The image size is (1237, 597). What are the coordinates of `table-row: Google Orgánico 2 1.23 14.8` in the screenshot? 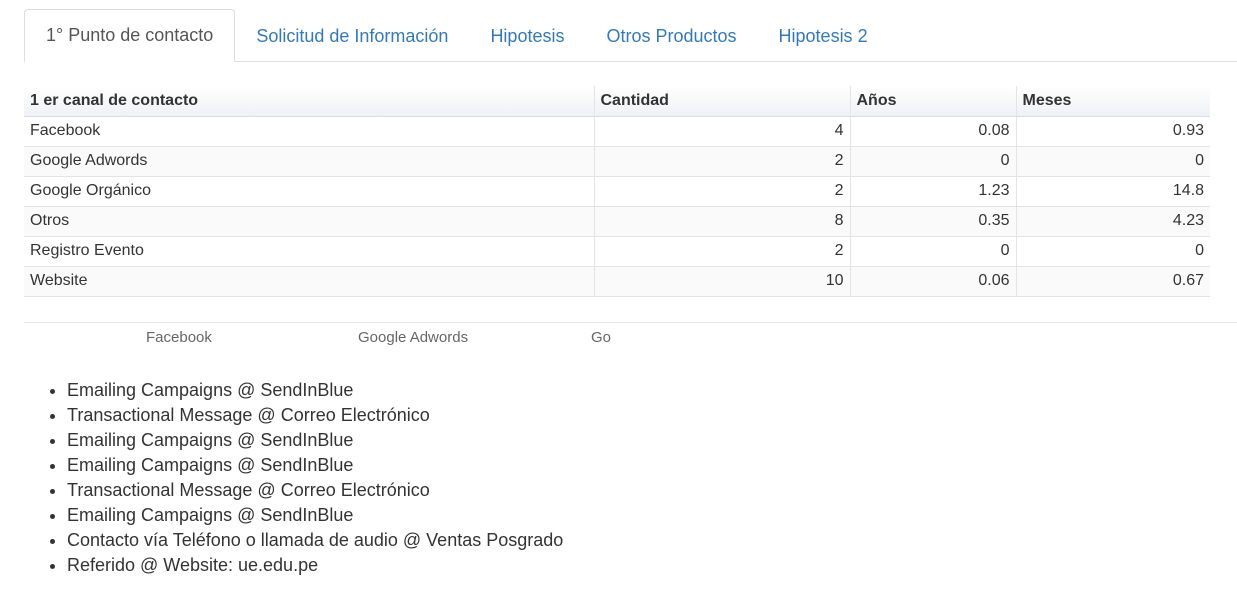 It's located at (617, 191).